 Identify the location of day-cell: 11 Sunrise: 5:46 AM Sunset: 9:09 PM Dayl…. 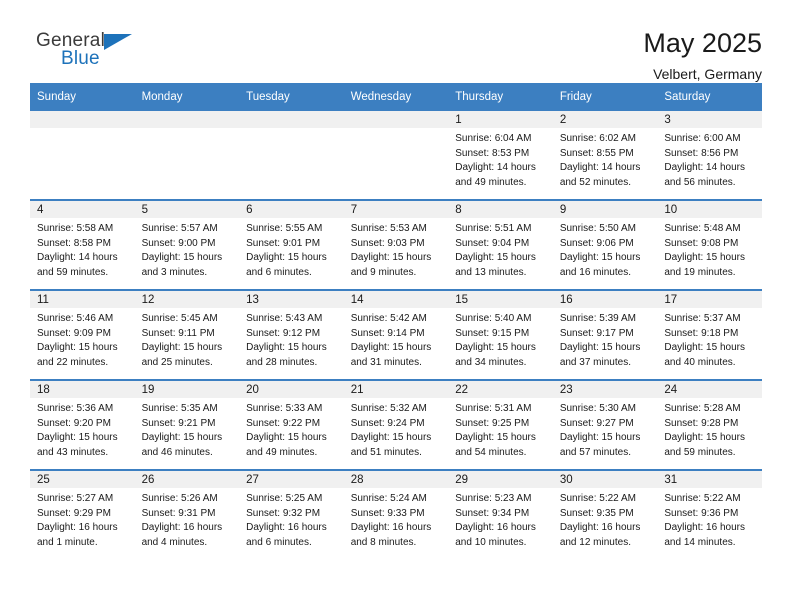
(82, 334).